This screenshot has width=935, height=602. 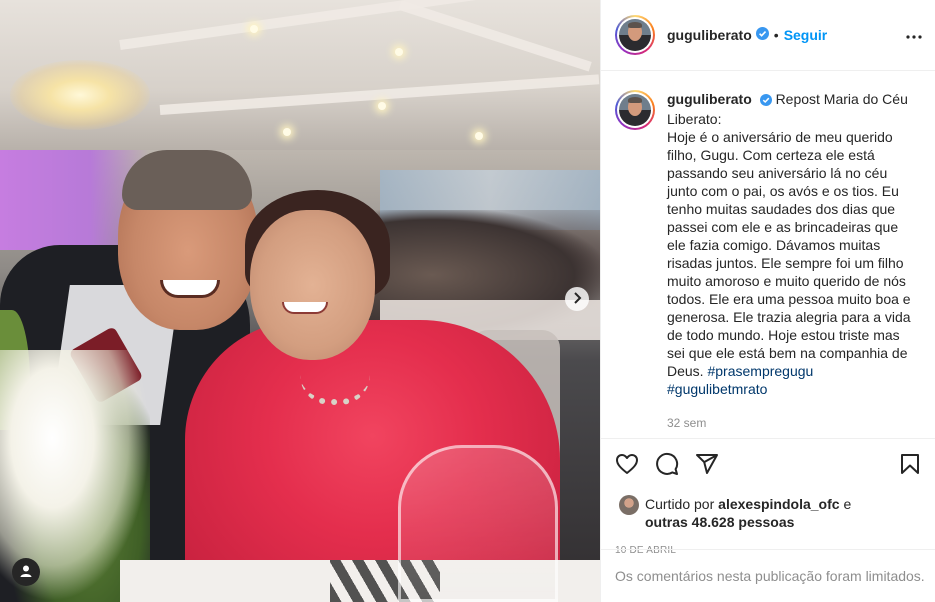 I want to click on chandelier, so click(x=80, y=95).